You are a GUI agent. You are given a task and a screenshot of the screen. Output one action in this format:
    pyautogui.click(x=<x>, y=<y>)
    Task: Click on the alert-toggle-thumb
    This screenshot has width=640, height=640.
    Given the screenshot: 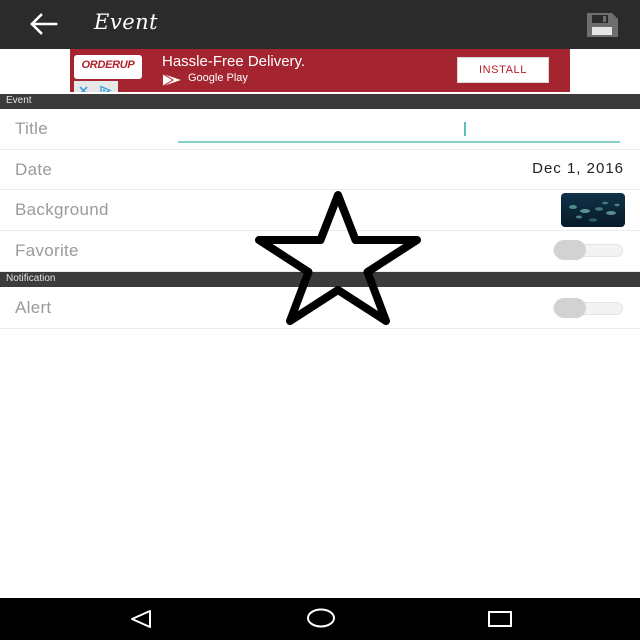 What is the action you would take?
    pyautogui.click(x=570, y=308)
    